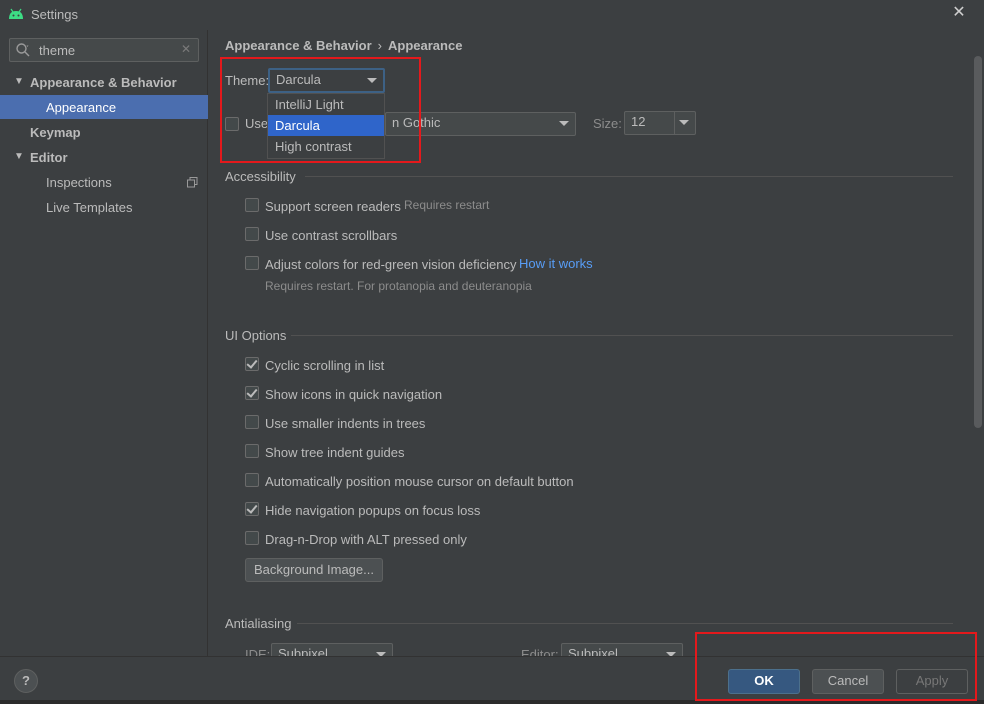  I want to click on combo-divider, so click(674, 123).